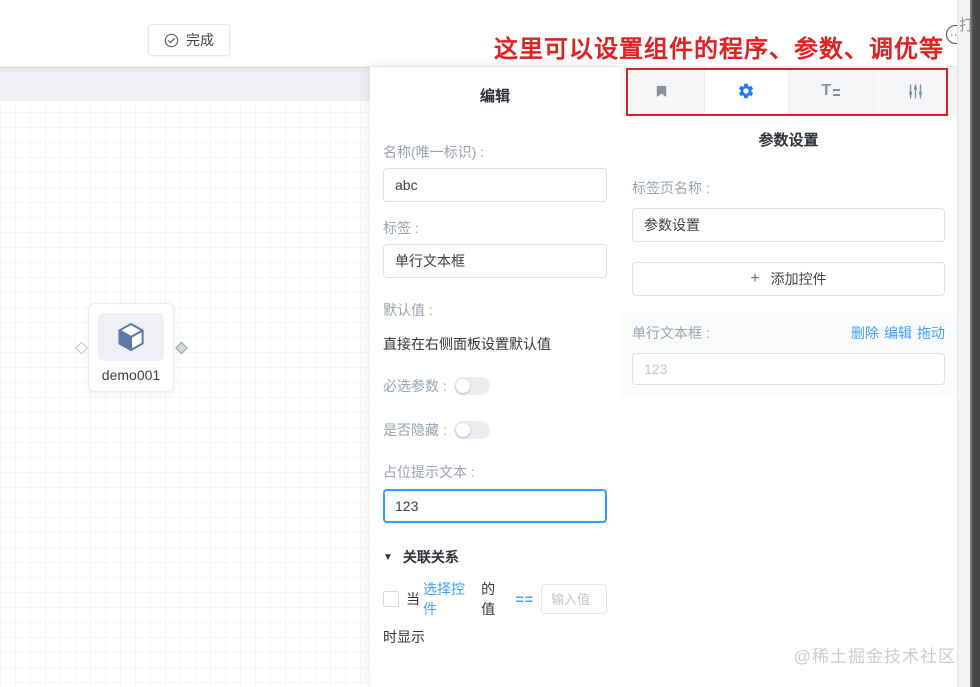 This screenshot has height=687, width=980. Describe the element at coordinates (415, 386) in the screenshot. I see `required-label: 必选参数 :` at that location.